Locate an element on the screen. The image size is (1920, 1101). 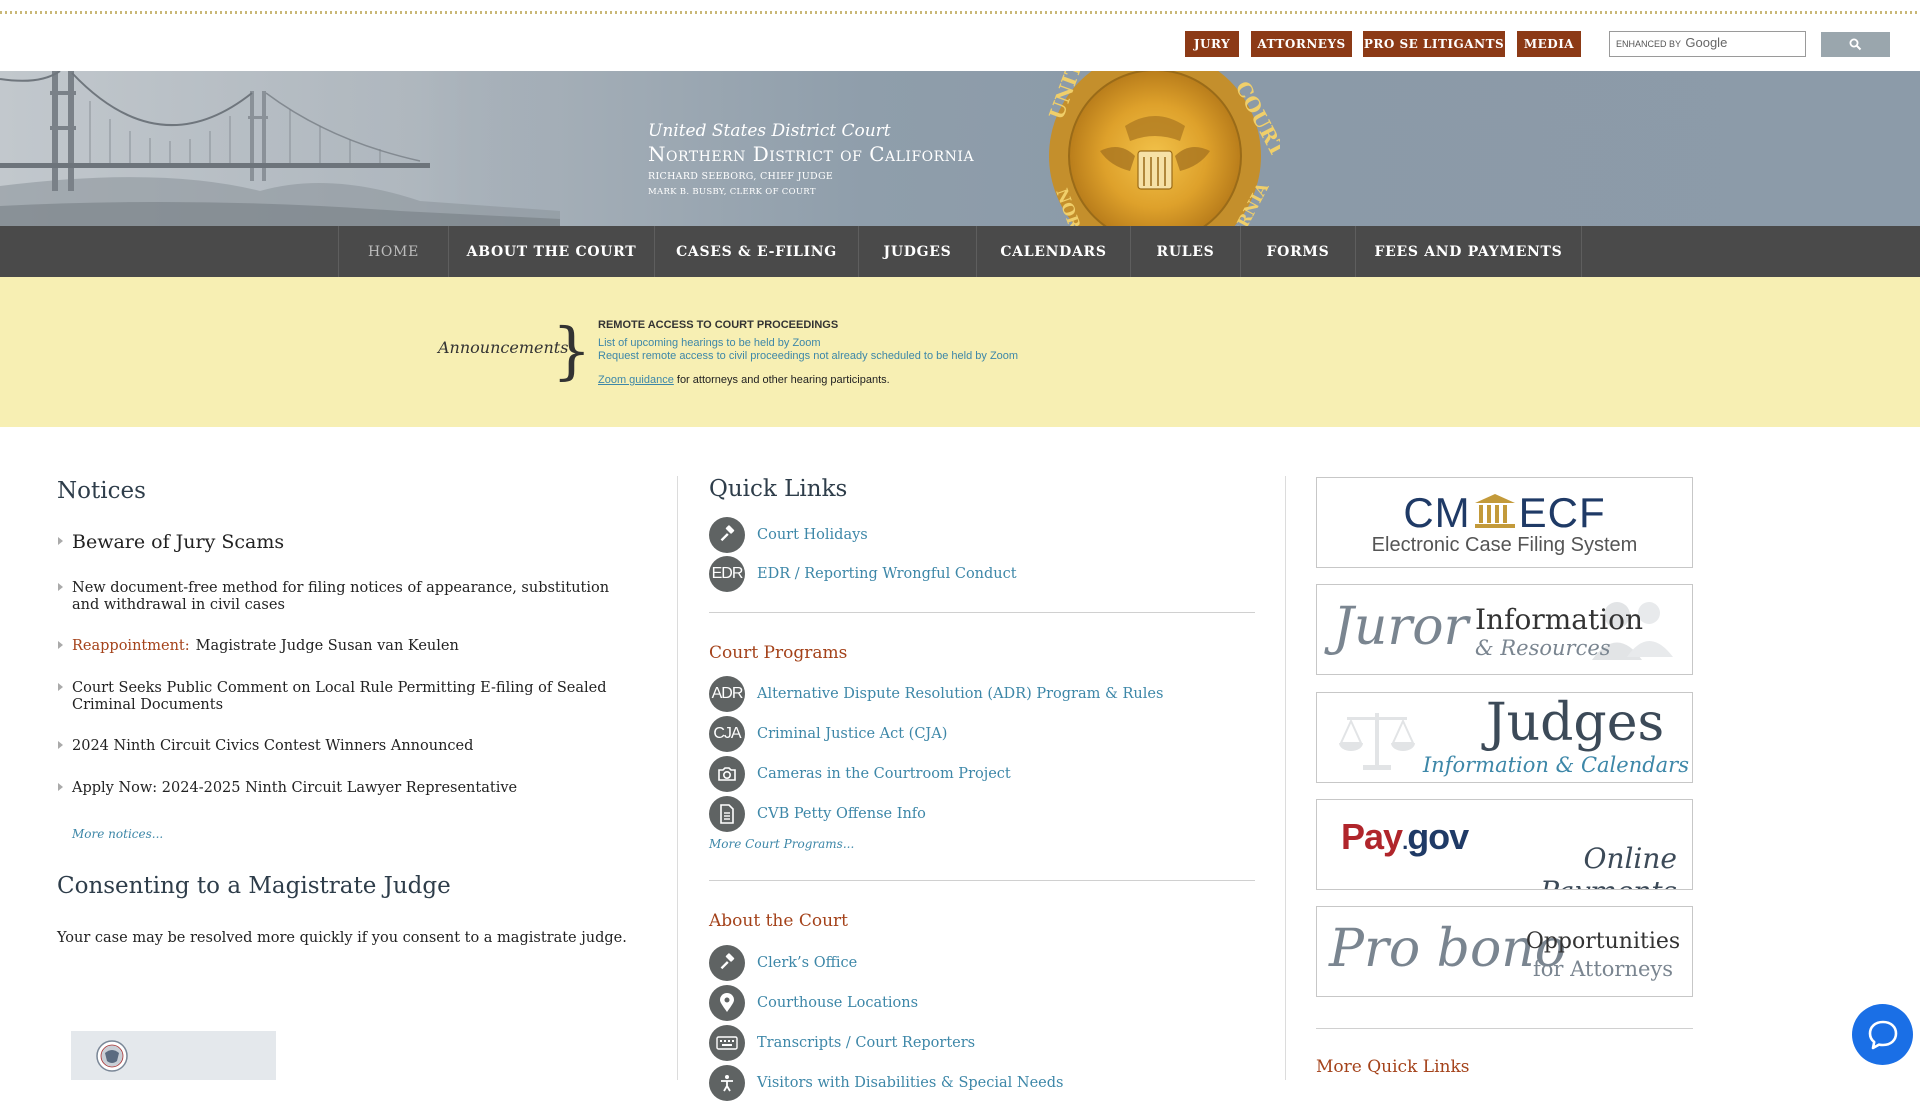
document-icon is located at coordinates (727, 814).